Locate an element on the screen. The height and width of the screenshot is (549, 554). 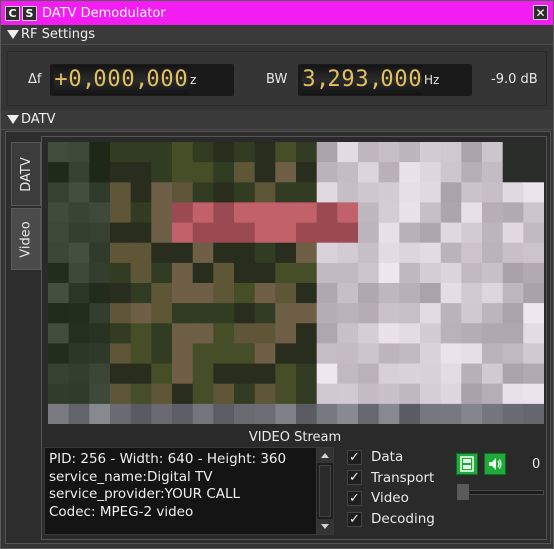
checkbox-data: ✓ Data is located at coordinates (402, 457).